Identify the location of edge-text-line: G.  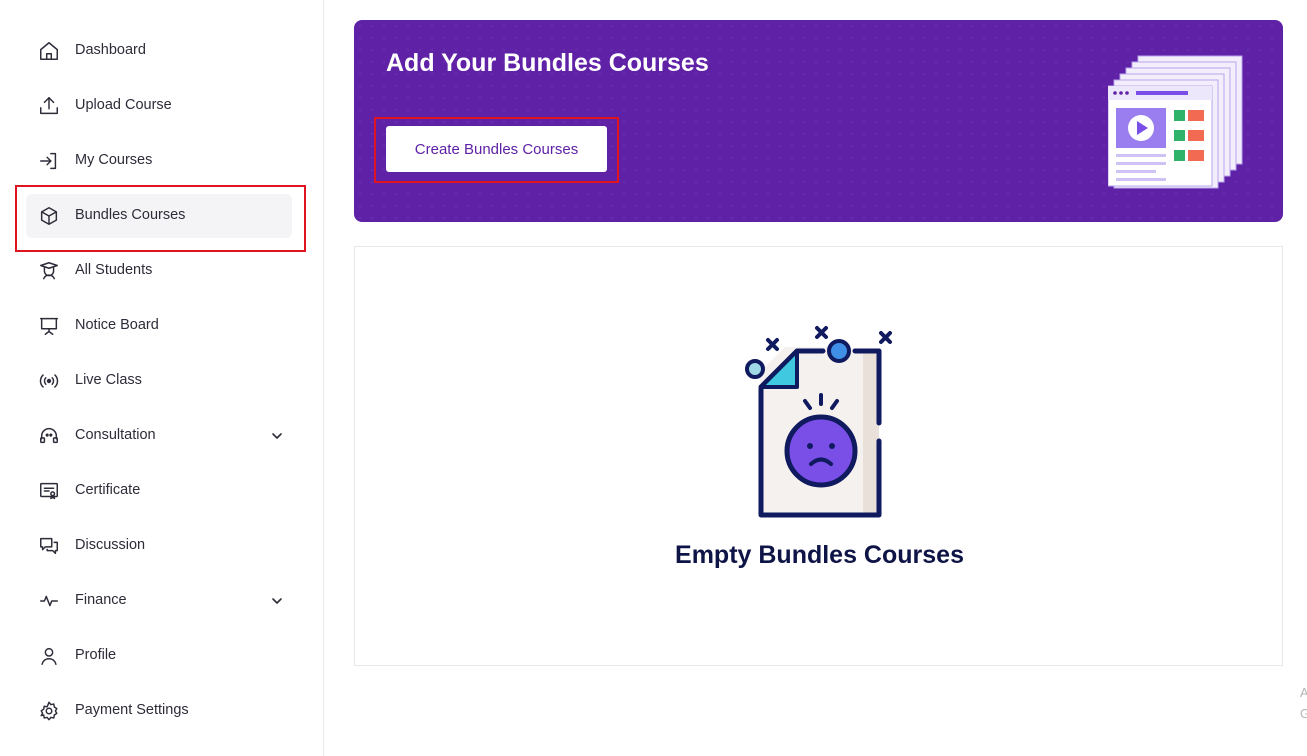
(1303, 713).